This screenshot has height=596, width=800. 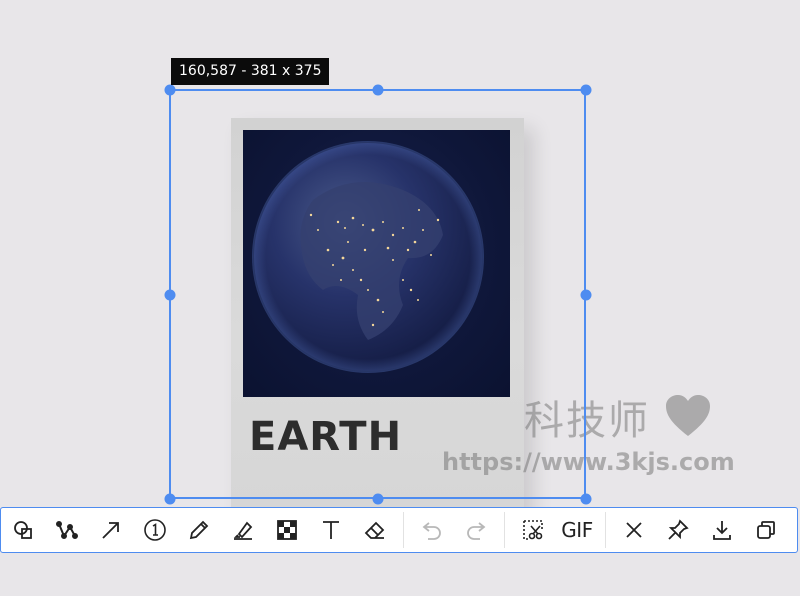 I want to click on shape-icon, so click(x=23, y=530).